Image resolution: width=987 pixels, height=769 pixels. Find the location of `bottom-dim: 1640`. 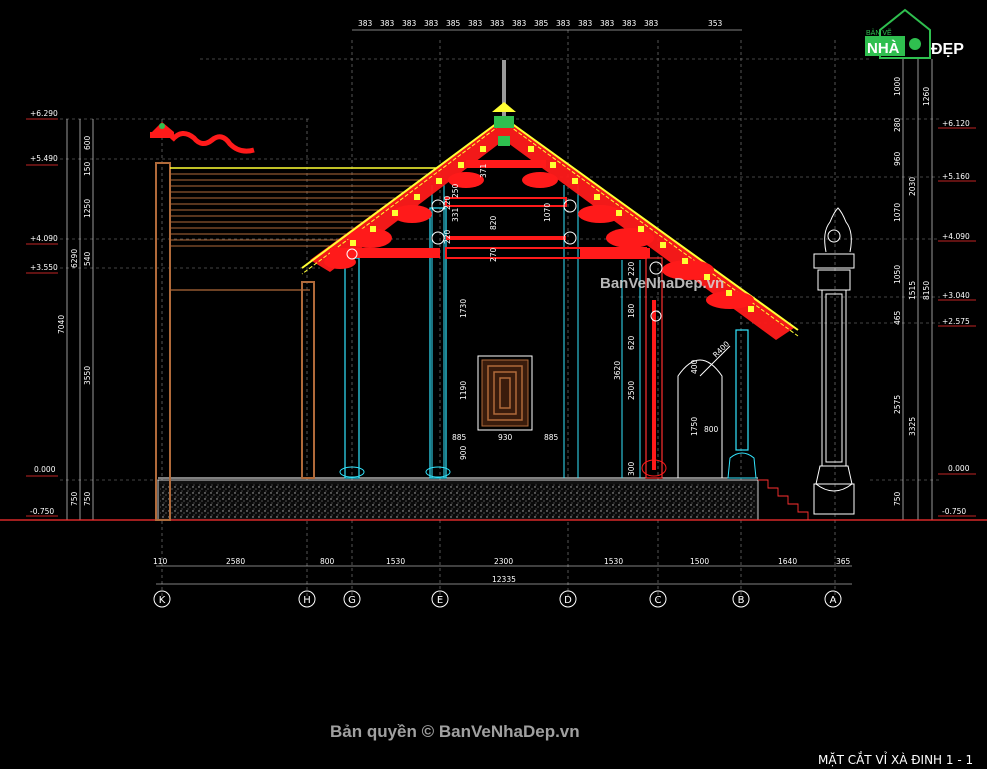

bottom-dim: 1640 is located at coordinates (787, 561).